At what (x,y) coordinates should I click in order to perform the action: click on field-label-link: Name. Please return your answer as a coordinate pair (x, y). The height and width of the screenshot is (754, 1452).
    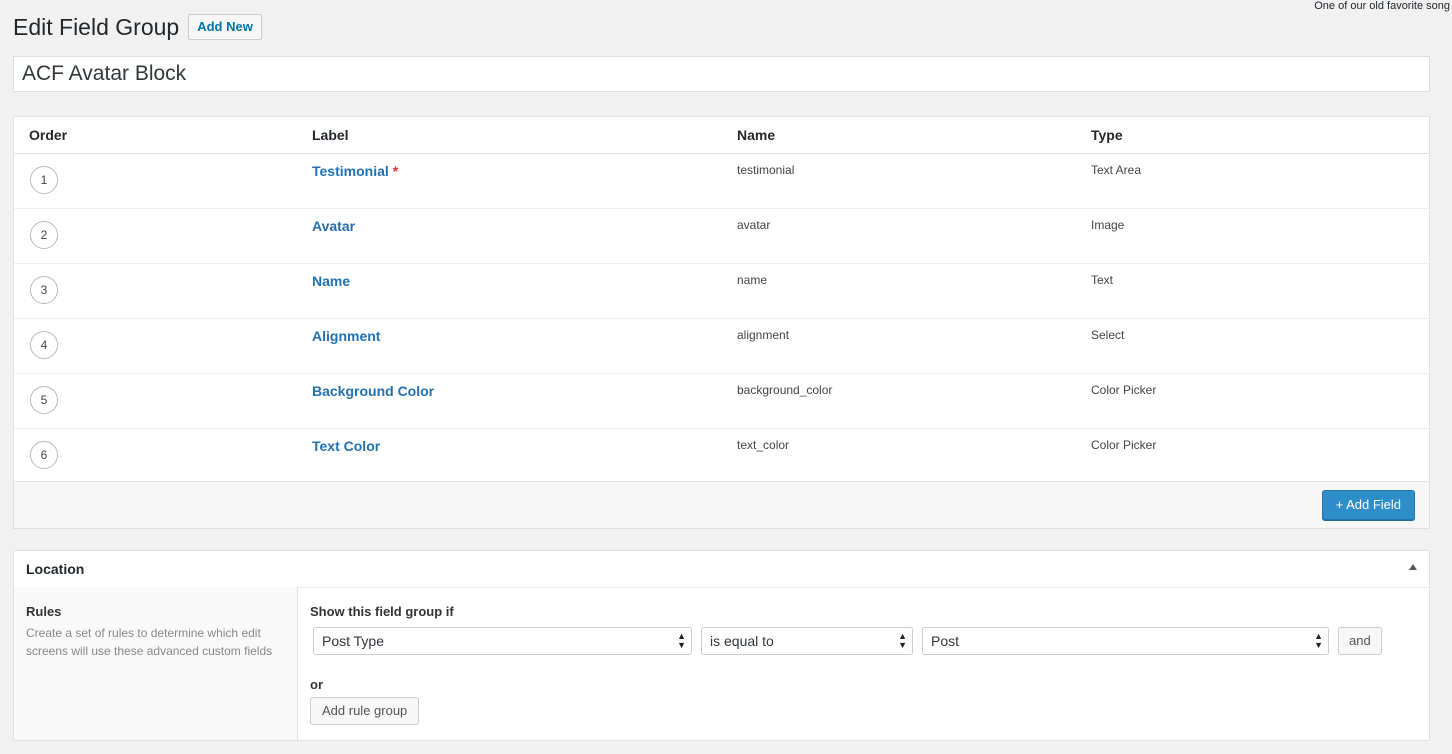
    Looking at the image, I should click on (331, 281).